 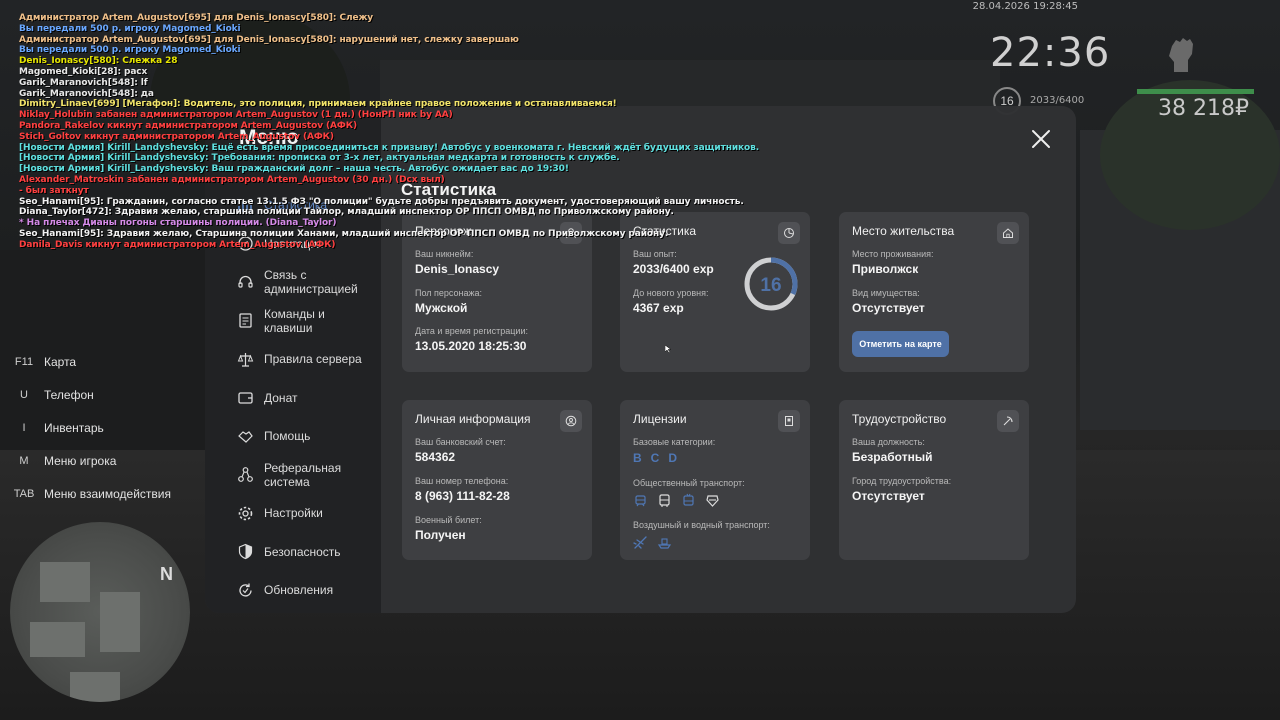 I want to click on phone-value: 8 (963) 111-82-28, so click(x=462, y=496).